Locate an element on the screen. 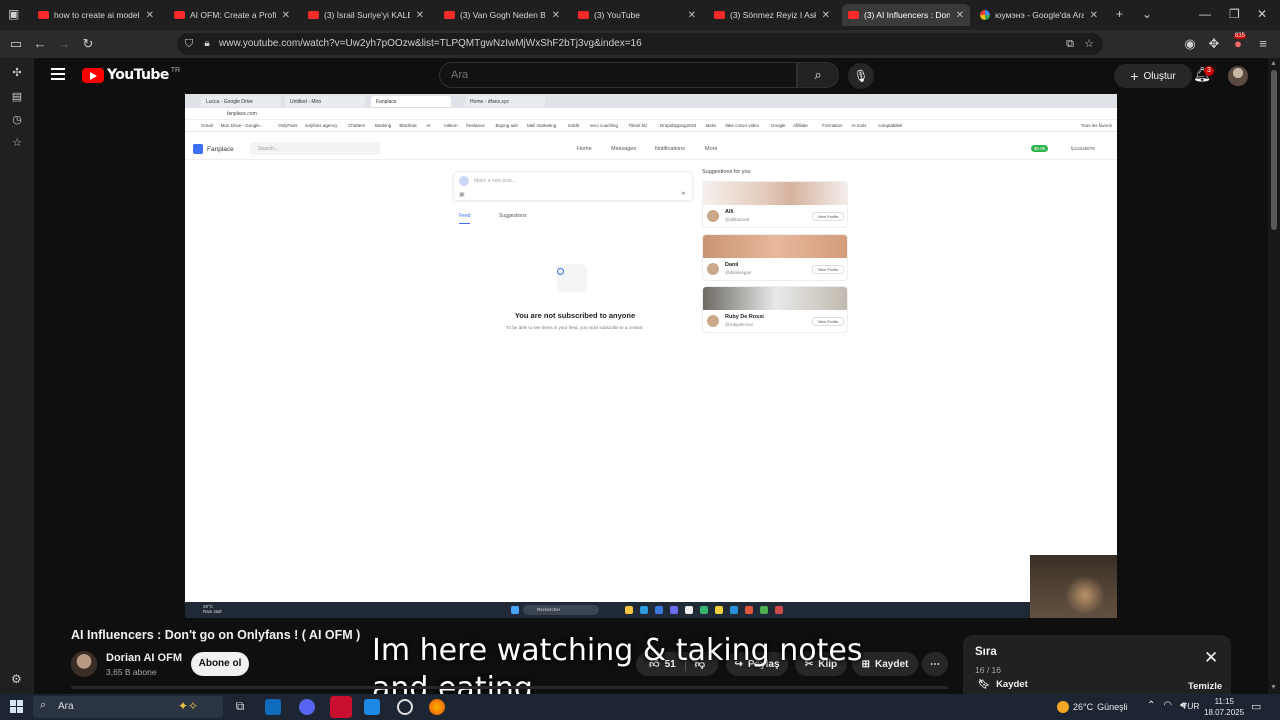 The image size is (1280, 720). minimize-icon: — is located at coordinates (1205, 14).